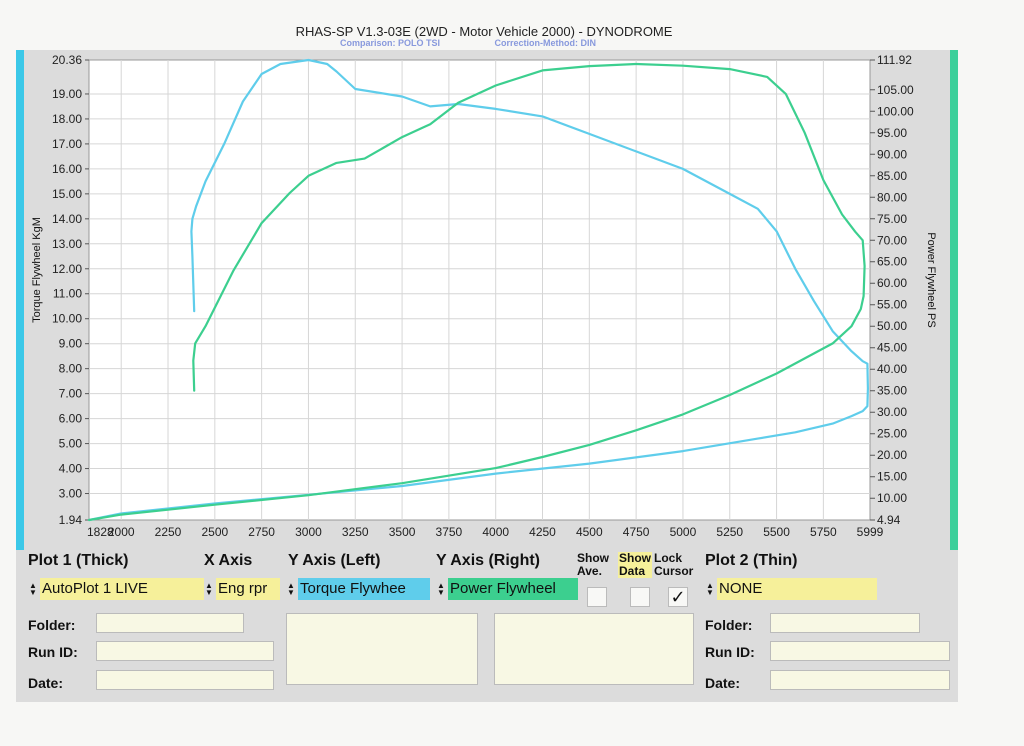  What do you see at coordinates (776, 532) in the screenshot?
I see `x-tick-label: 5500` at bounding box center [776, 532].